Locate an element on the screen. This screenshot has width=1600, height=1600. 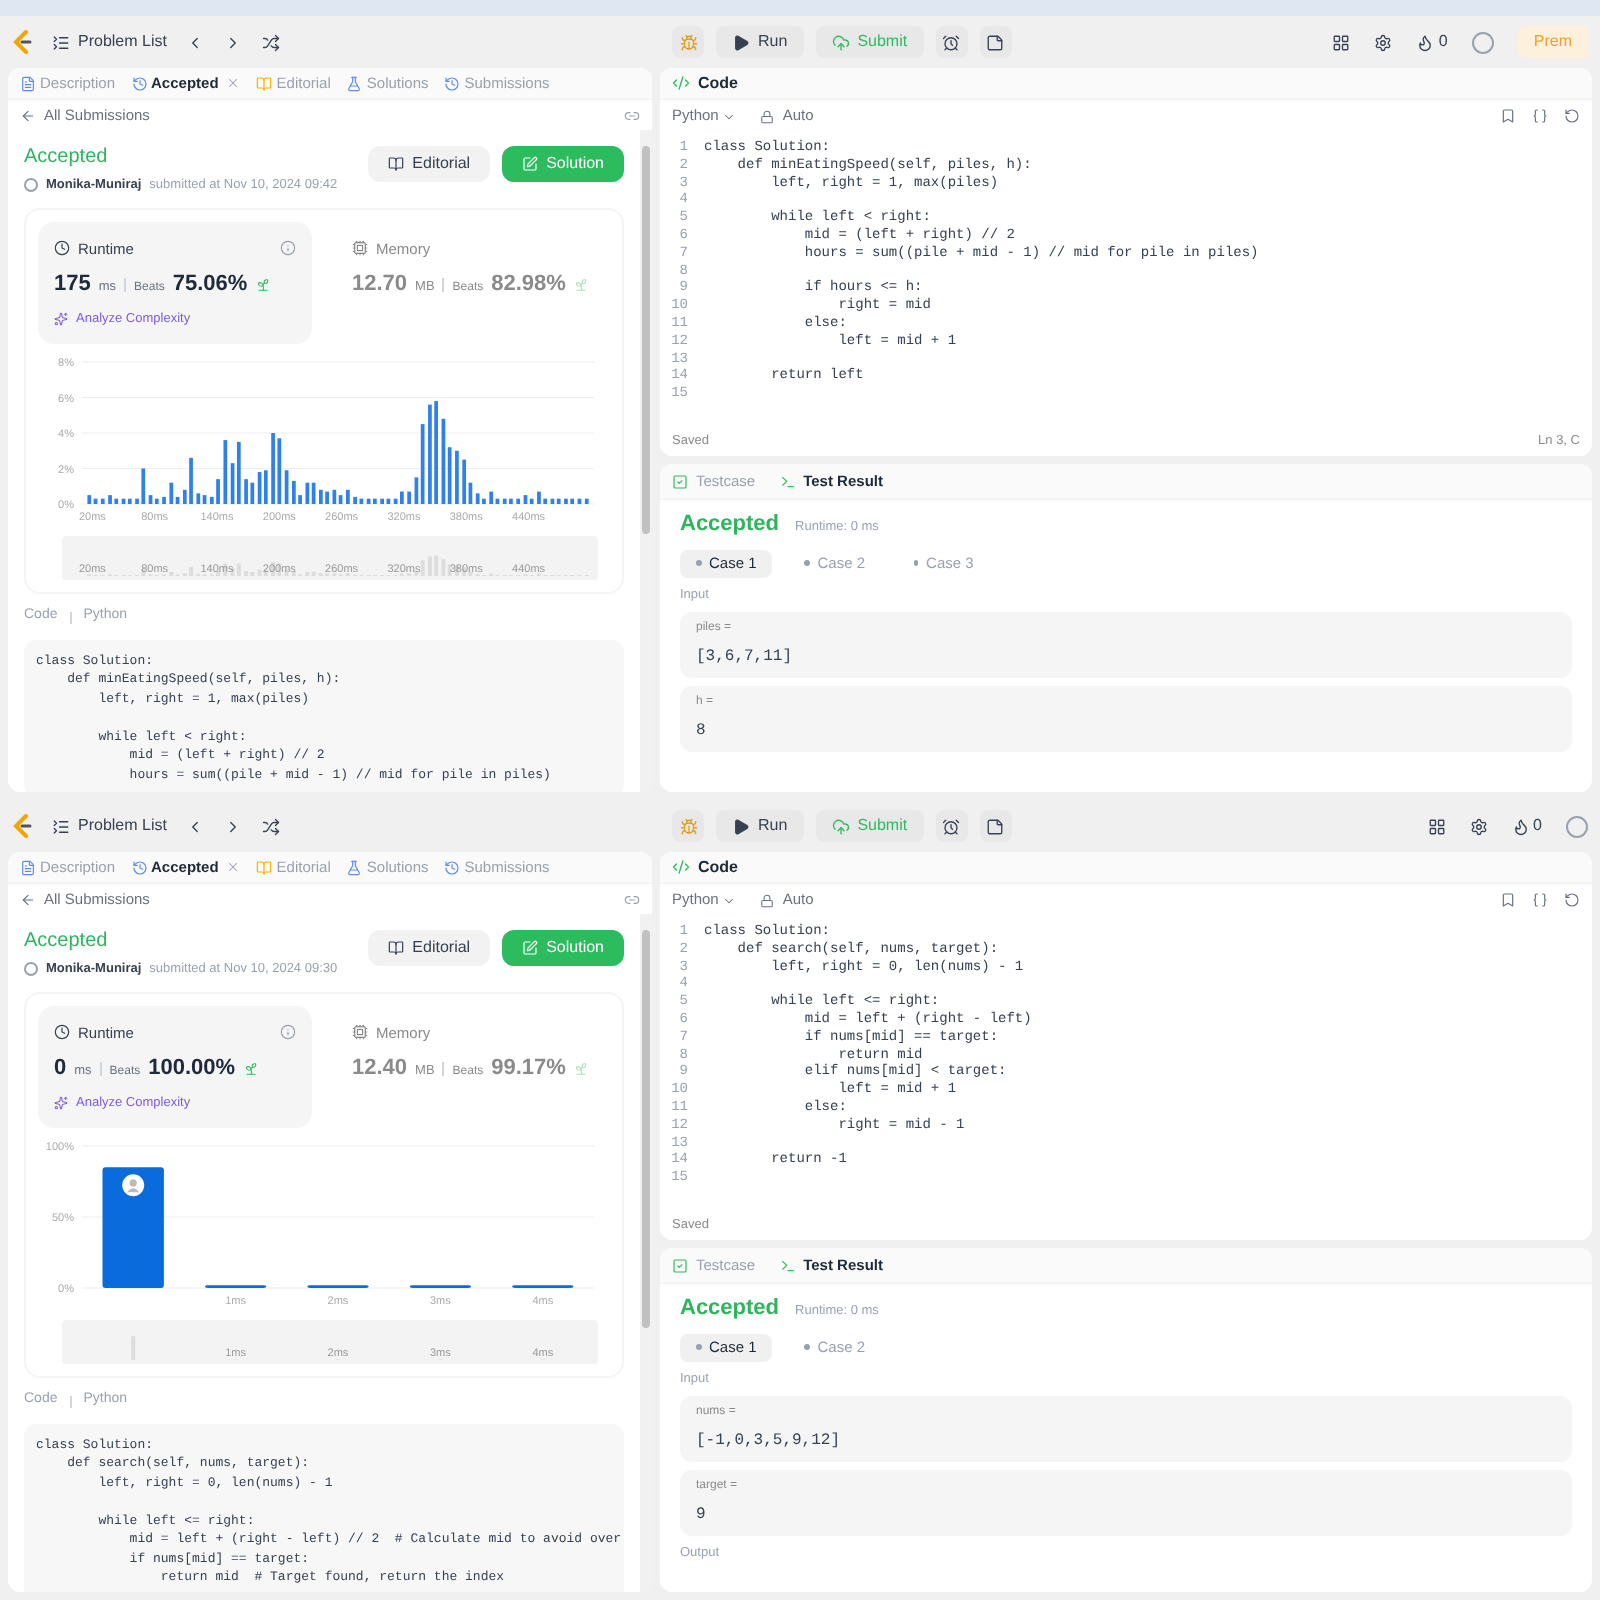
terminal-icon is located at coordinates (787, 481).